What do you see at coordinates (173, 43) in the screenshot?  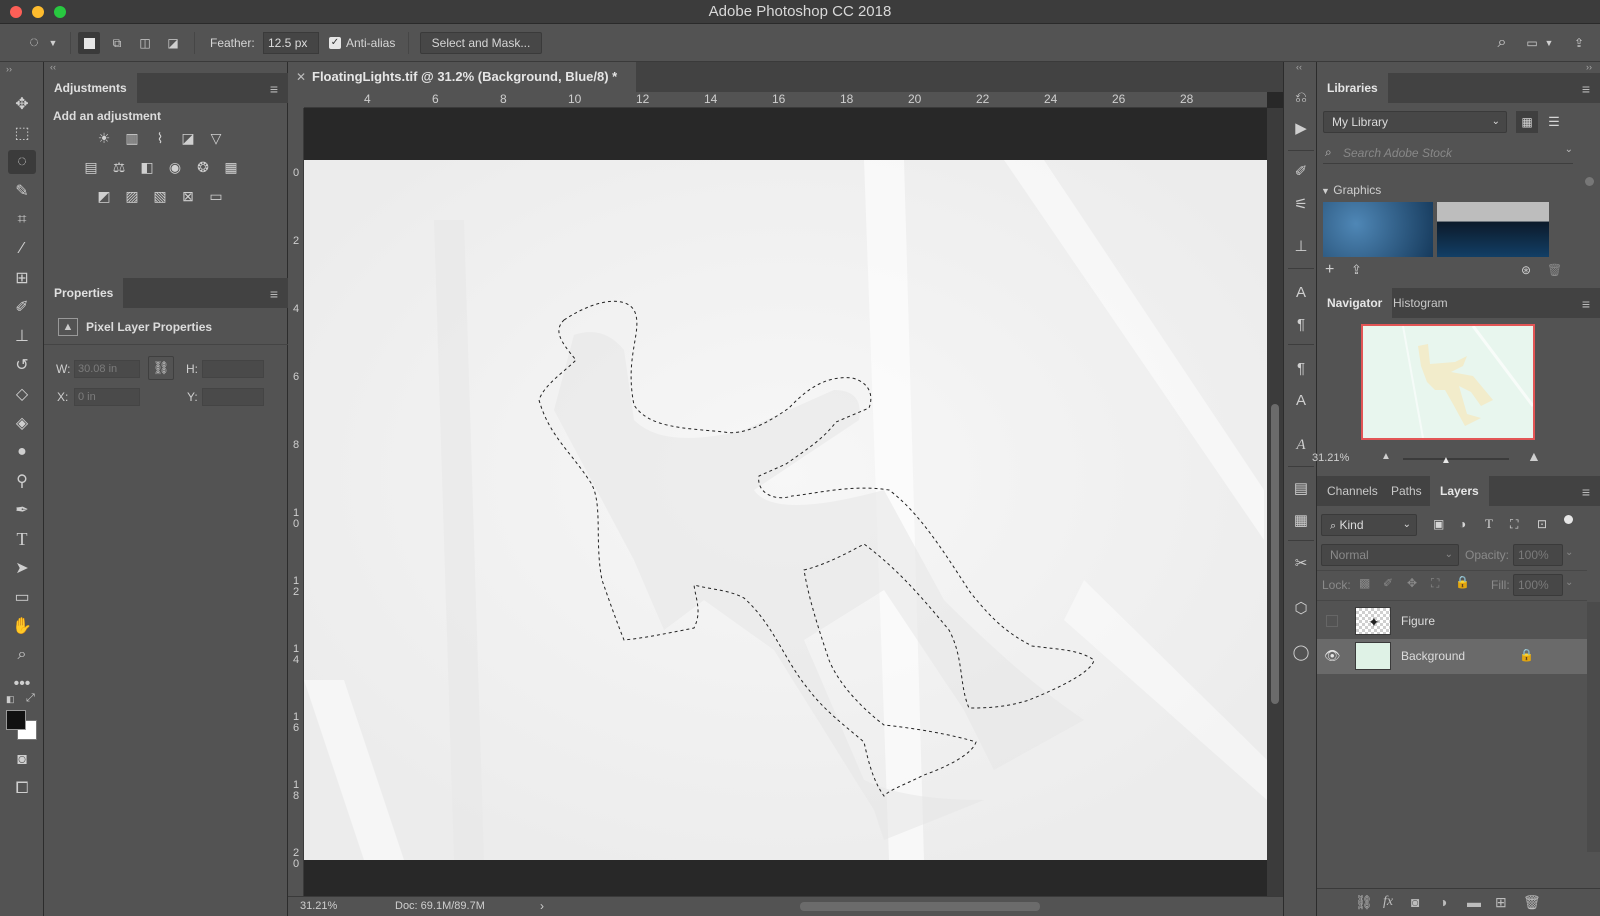 I see `intersect-selection-button: ◪` at bounding box center [173, 43].